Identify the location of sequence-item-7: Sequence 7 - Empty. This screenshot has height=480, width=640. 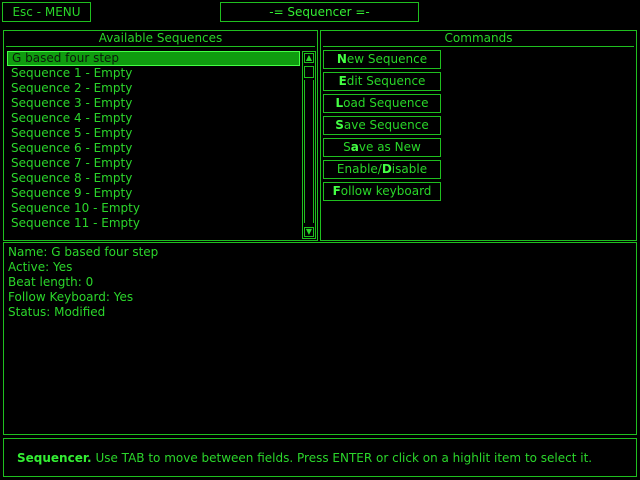
(153, 163).